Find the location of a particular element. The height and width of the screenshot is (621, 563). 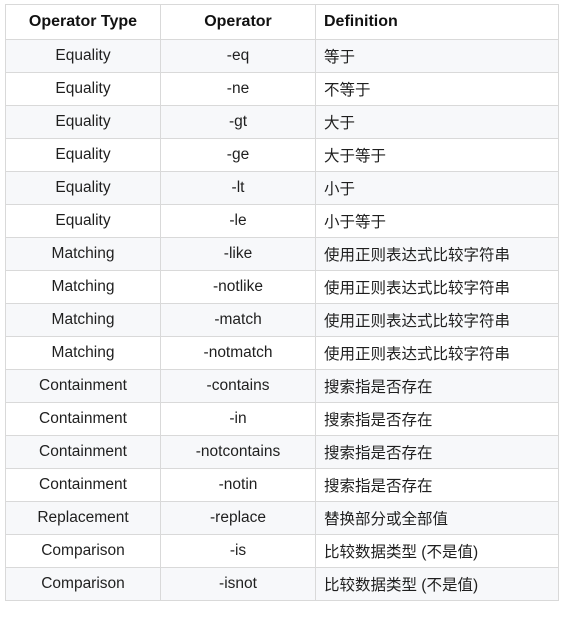

table-row: Containment -notin 搜索指是否存在 is located at coordinates (282, 485).